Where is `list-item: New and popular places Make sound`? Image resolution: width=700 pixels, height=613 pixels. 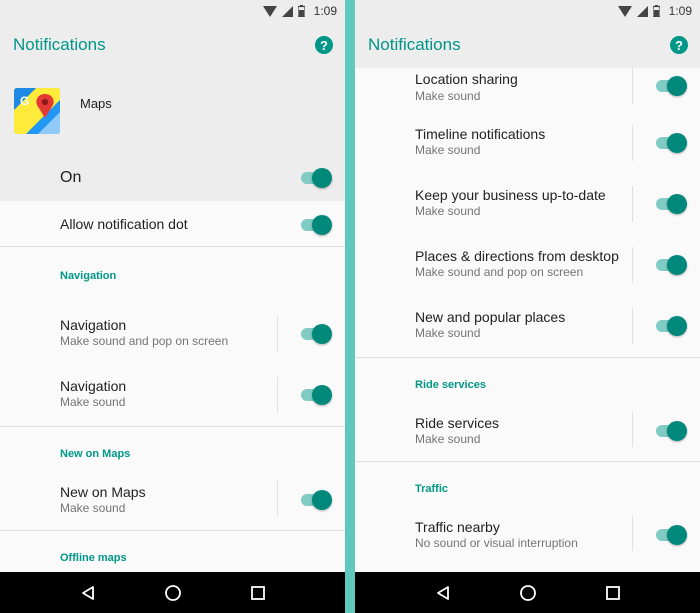
list-item: New and popular places Make sound is located at coordinates (527, 326).